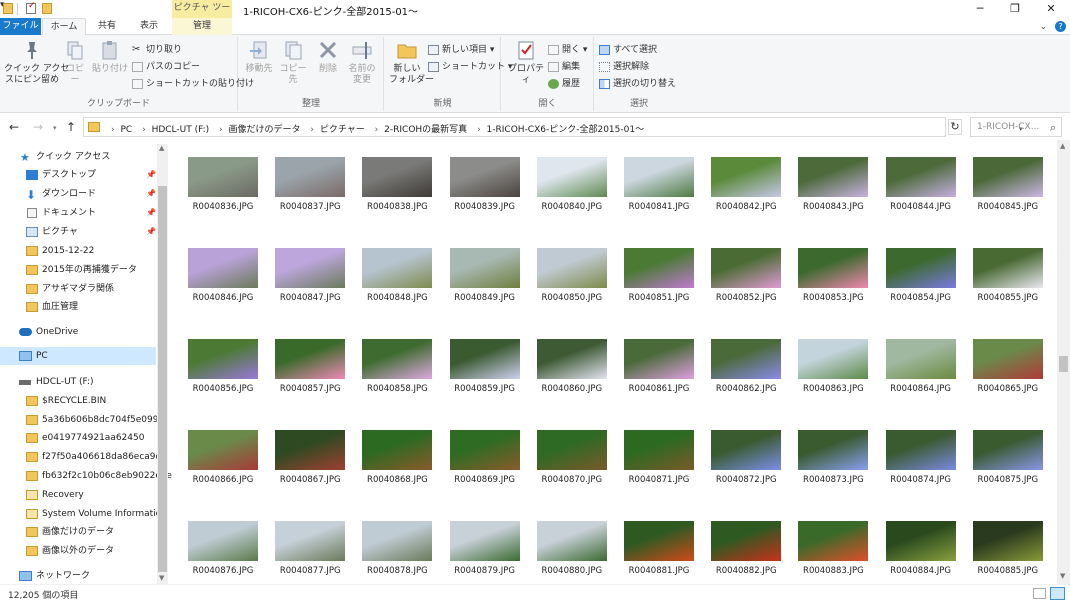 The width and height of the screenshot is (1070, 602). What do you see at coordinates (743, 540) in the screenshot?
I see `file-item: R0040882.JPG` at bounding box center [743, 540].